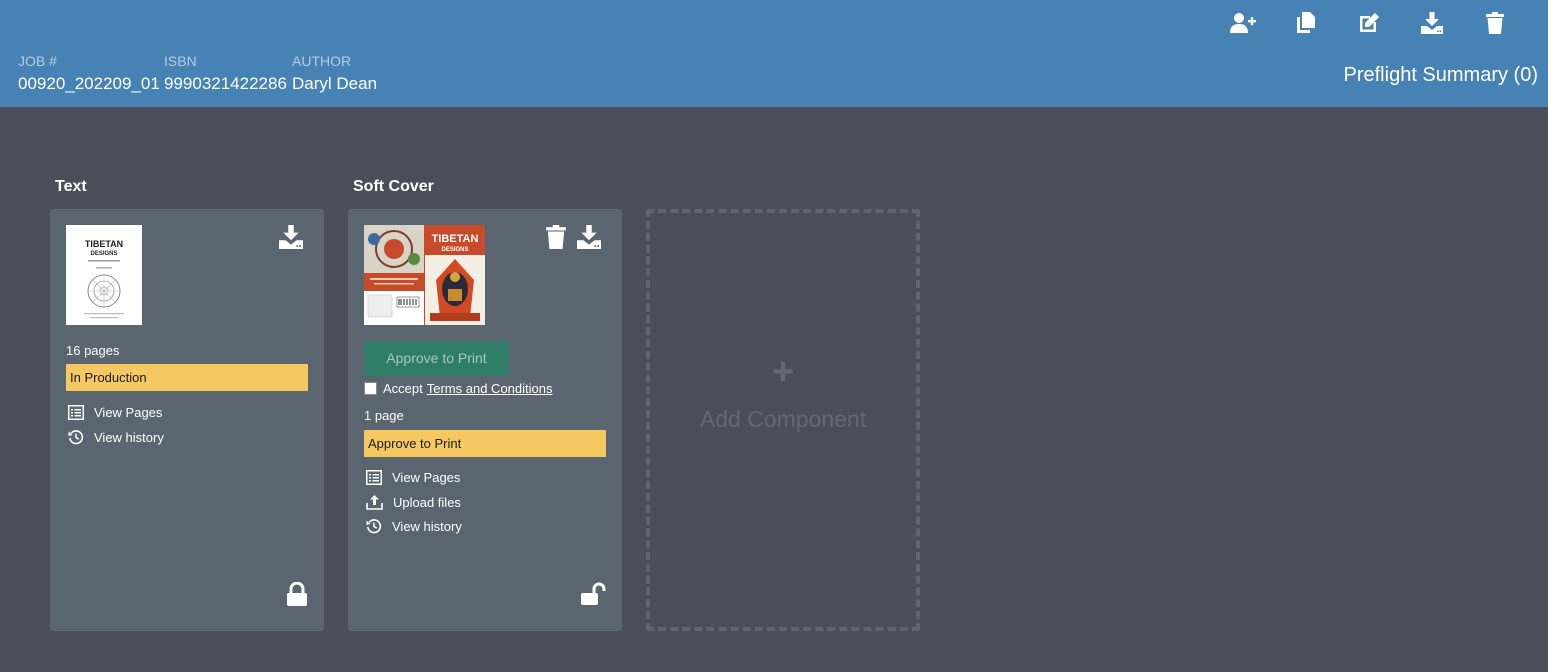 The height and width of the screenshot is (672, 1548). I want to click on copy-icon, so click(1305, 22).